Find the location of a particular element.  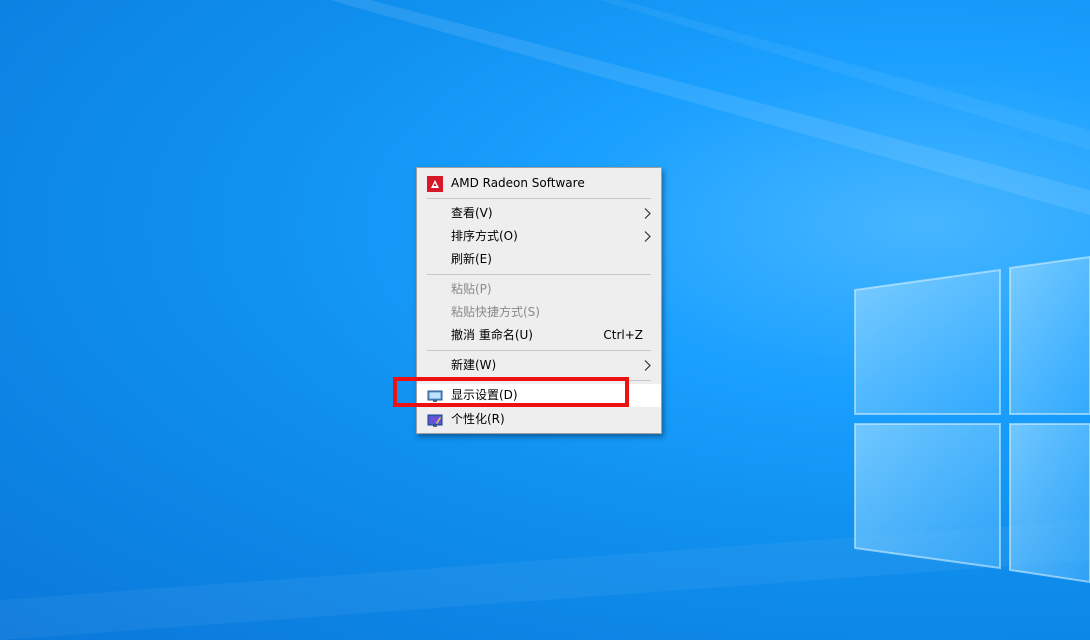

menu-item-paste: 粘贴(P) is located at coordinates (539, 289).